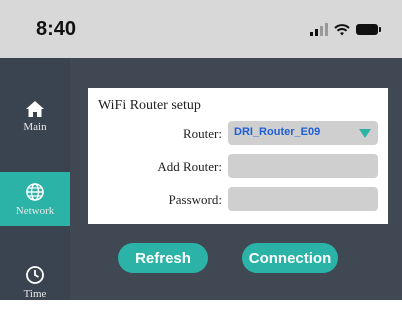 The image size is (402, 310). I want to click on sidebar-item-label: Time, so click(35, 293).